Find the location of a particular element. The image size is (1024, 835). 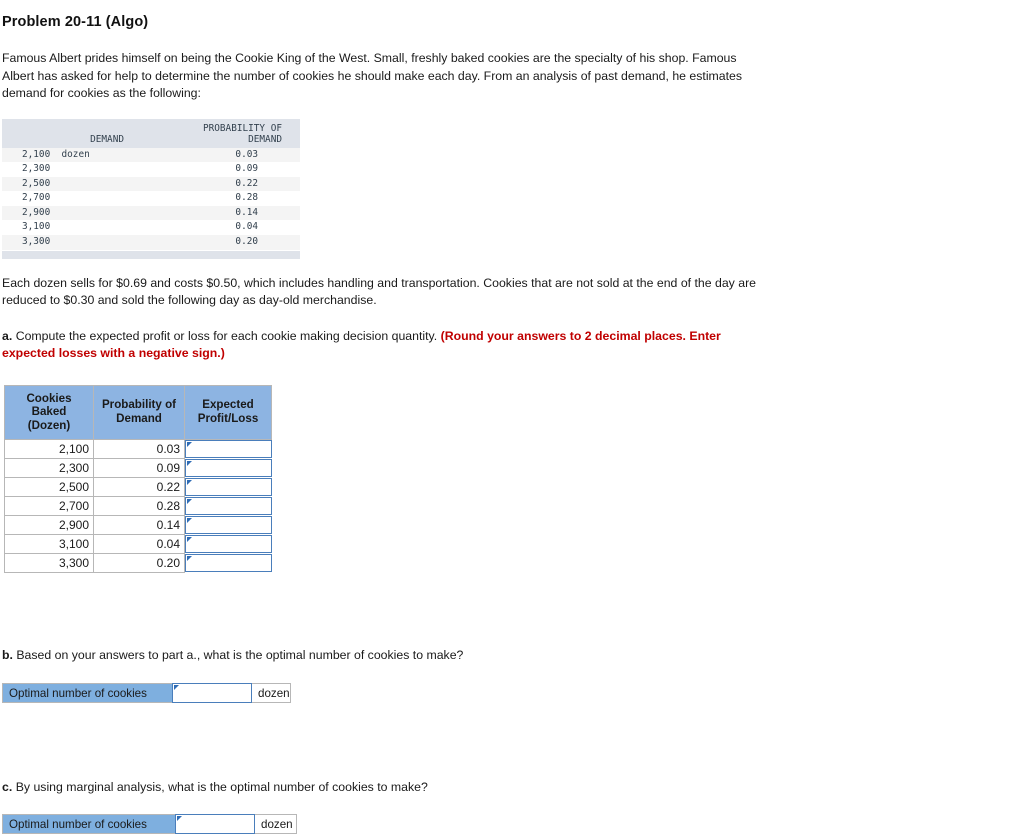

probability-value: 0.09 is located at coordinates (139, 468).